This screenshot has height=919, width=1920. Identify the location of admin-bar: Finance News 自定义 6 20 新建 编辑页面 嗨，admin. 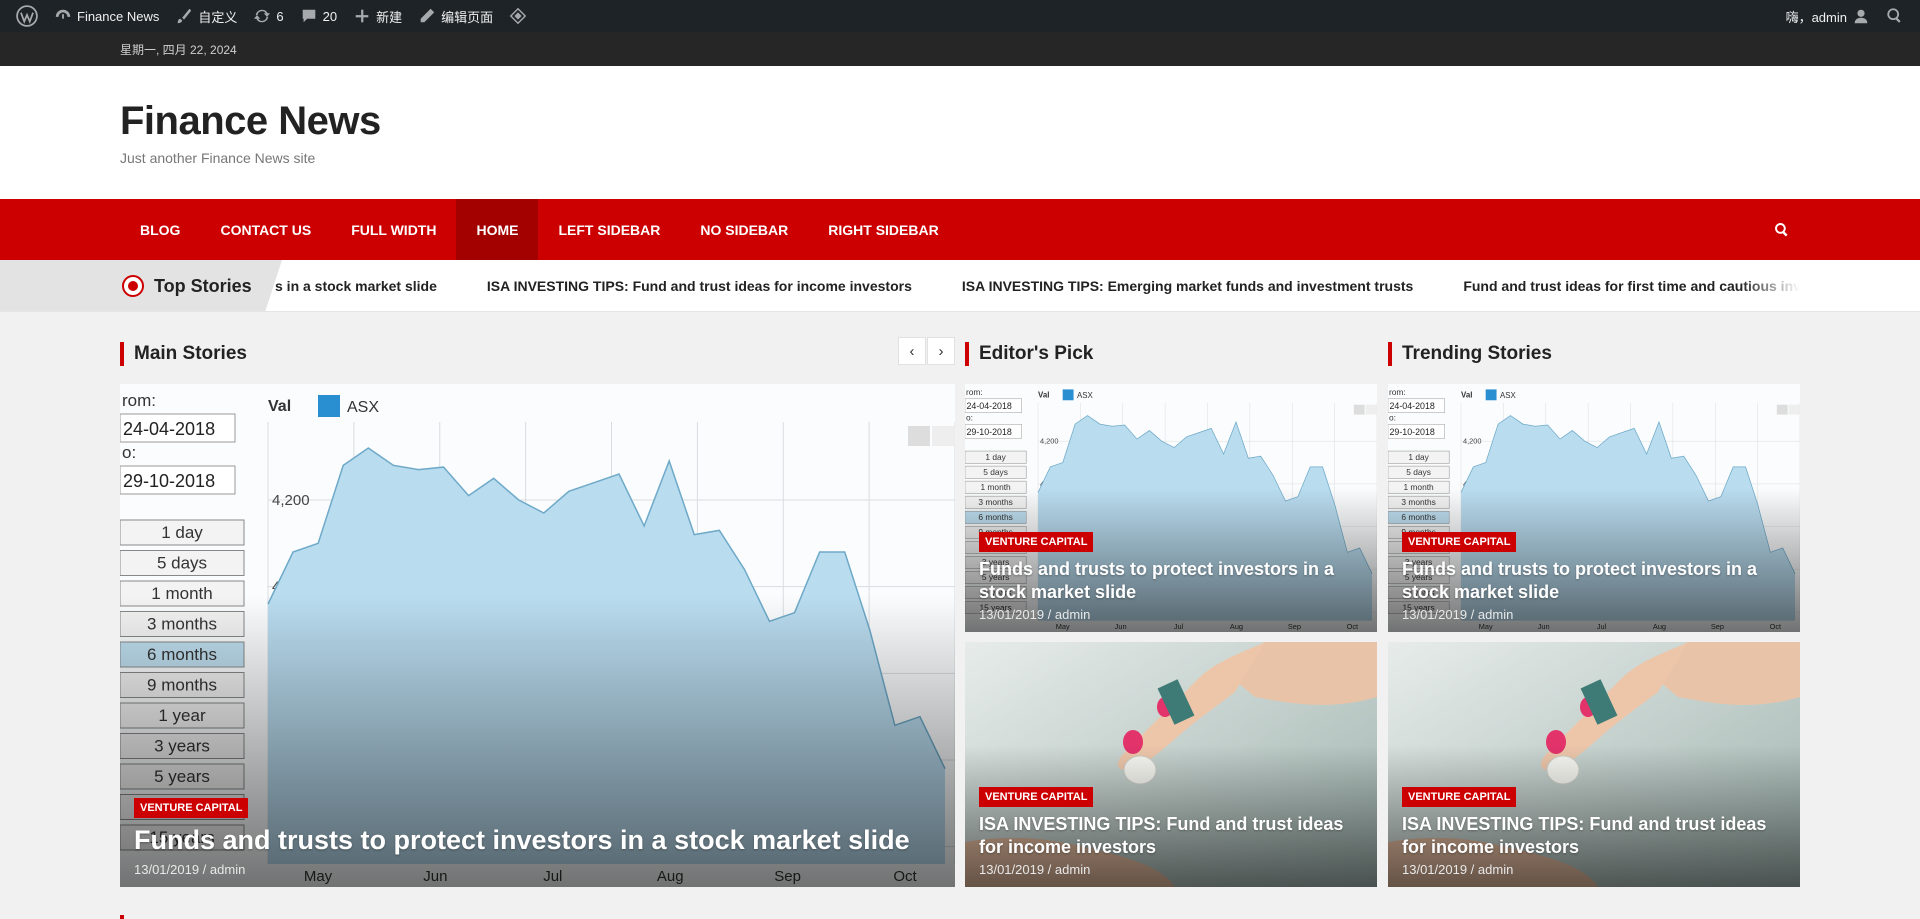
(960, 16).